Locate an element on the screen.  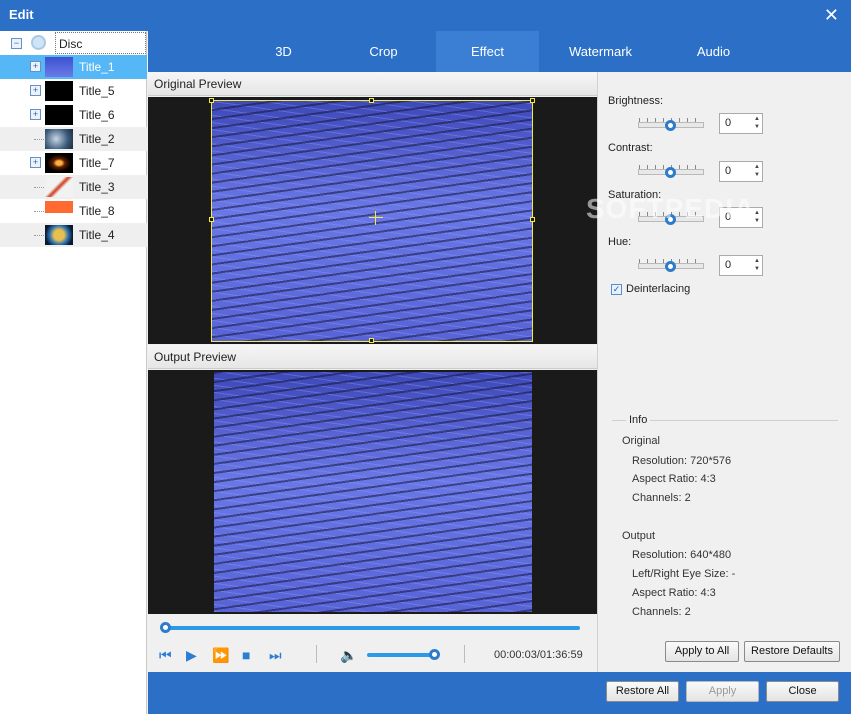
hue-spinbox: 0 ▲ ▼ is located at coordinates (741, 265).